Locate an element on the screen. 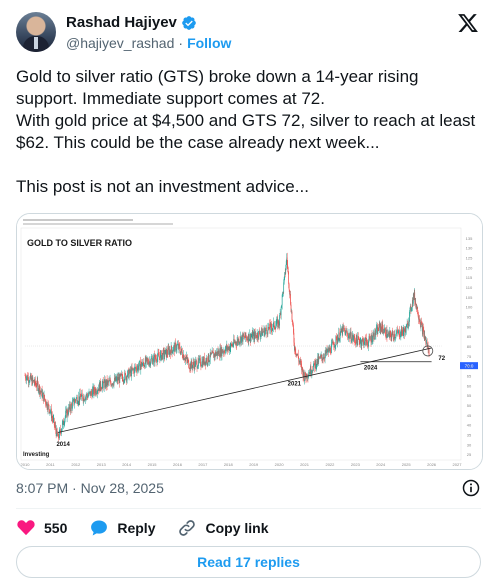 The image size is (497, 588). x-tick-label: 2011 is located at coordinates (50, 464).